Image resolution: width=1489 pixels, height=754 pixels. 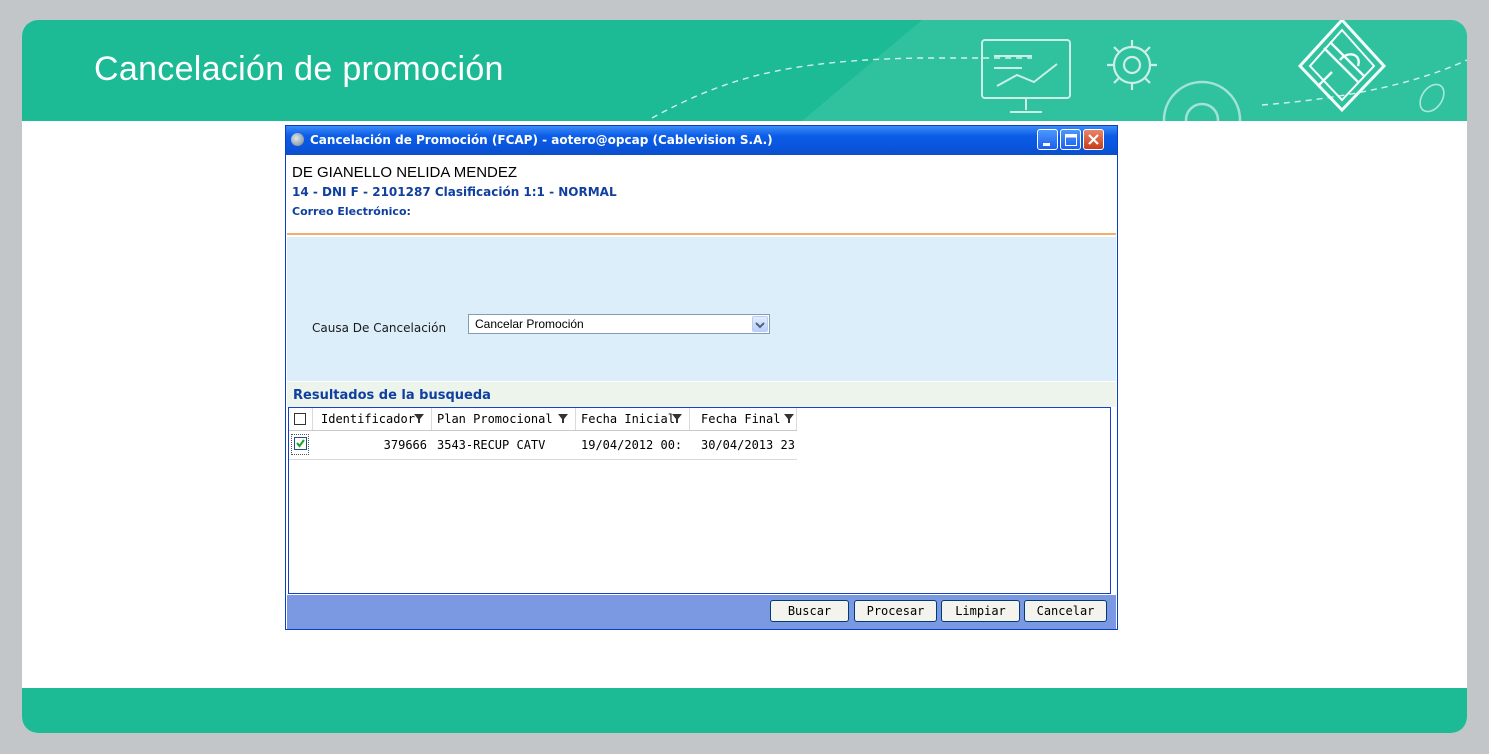 I want to click on cell-plan: 3543-RECUP CATV, so click(x=491, y=445).